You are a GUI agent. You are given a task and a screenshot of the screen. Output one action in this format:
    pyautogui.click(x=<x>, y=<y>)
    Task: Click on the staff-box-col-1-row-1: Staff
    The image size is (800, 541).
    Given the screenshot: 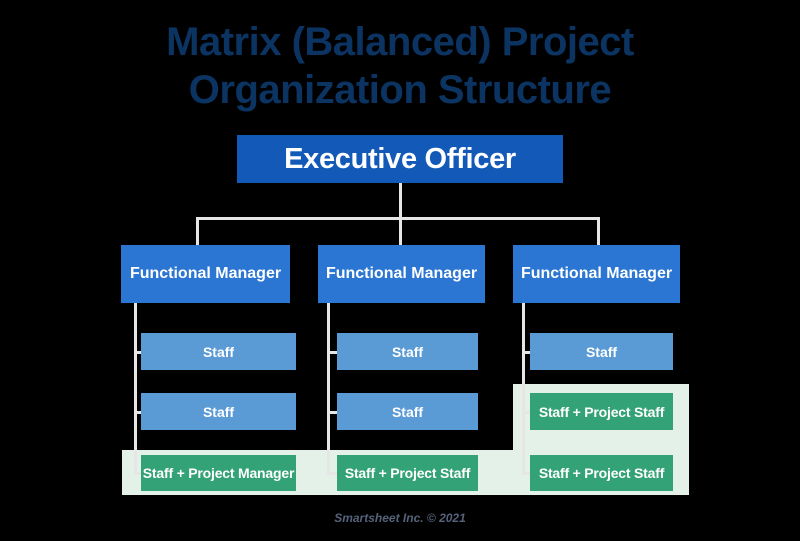 What is the action you would take?
    pyautogui.click(x=218, y=351)
    